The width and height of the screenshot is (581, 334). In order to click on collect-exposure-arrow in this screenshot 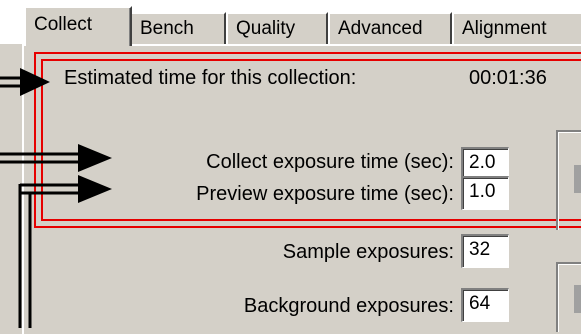, I will do `click(56, 158)`.